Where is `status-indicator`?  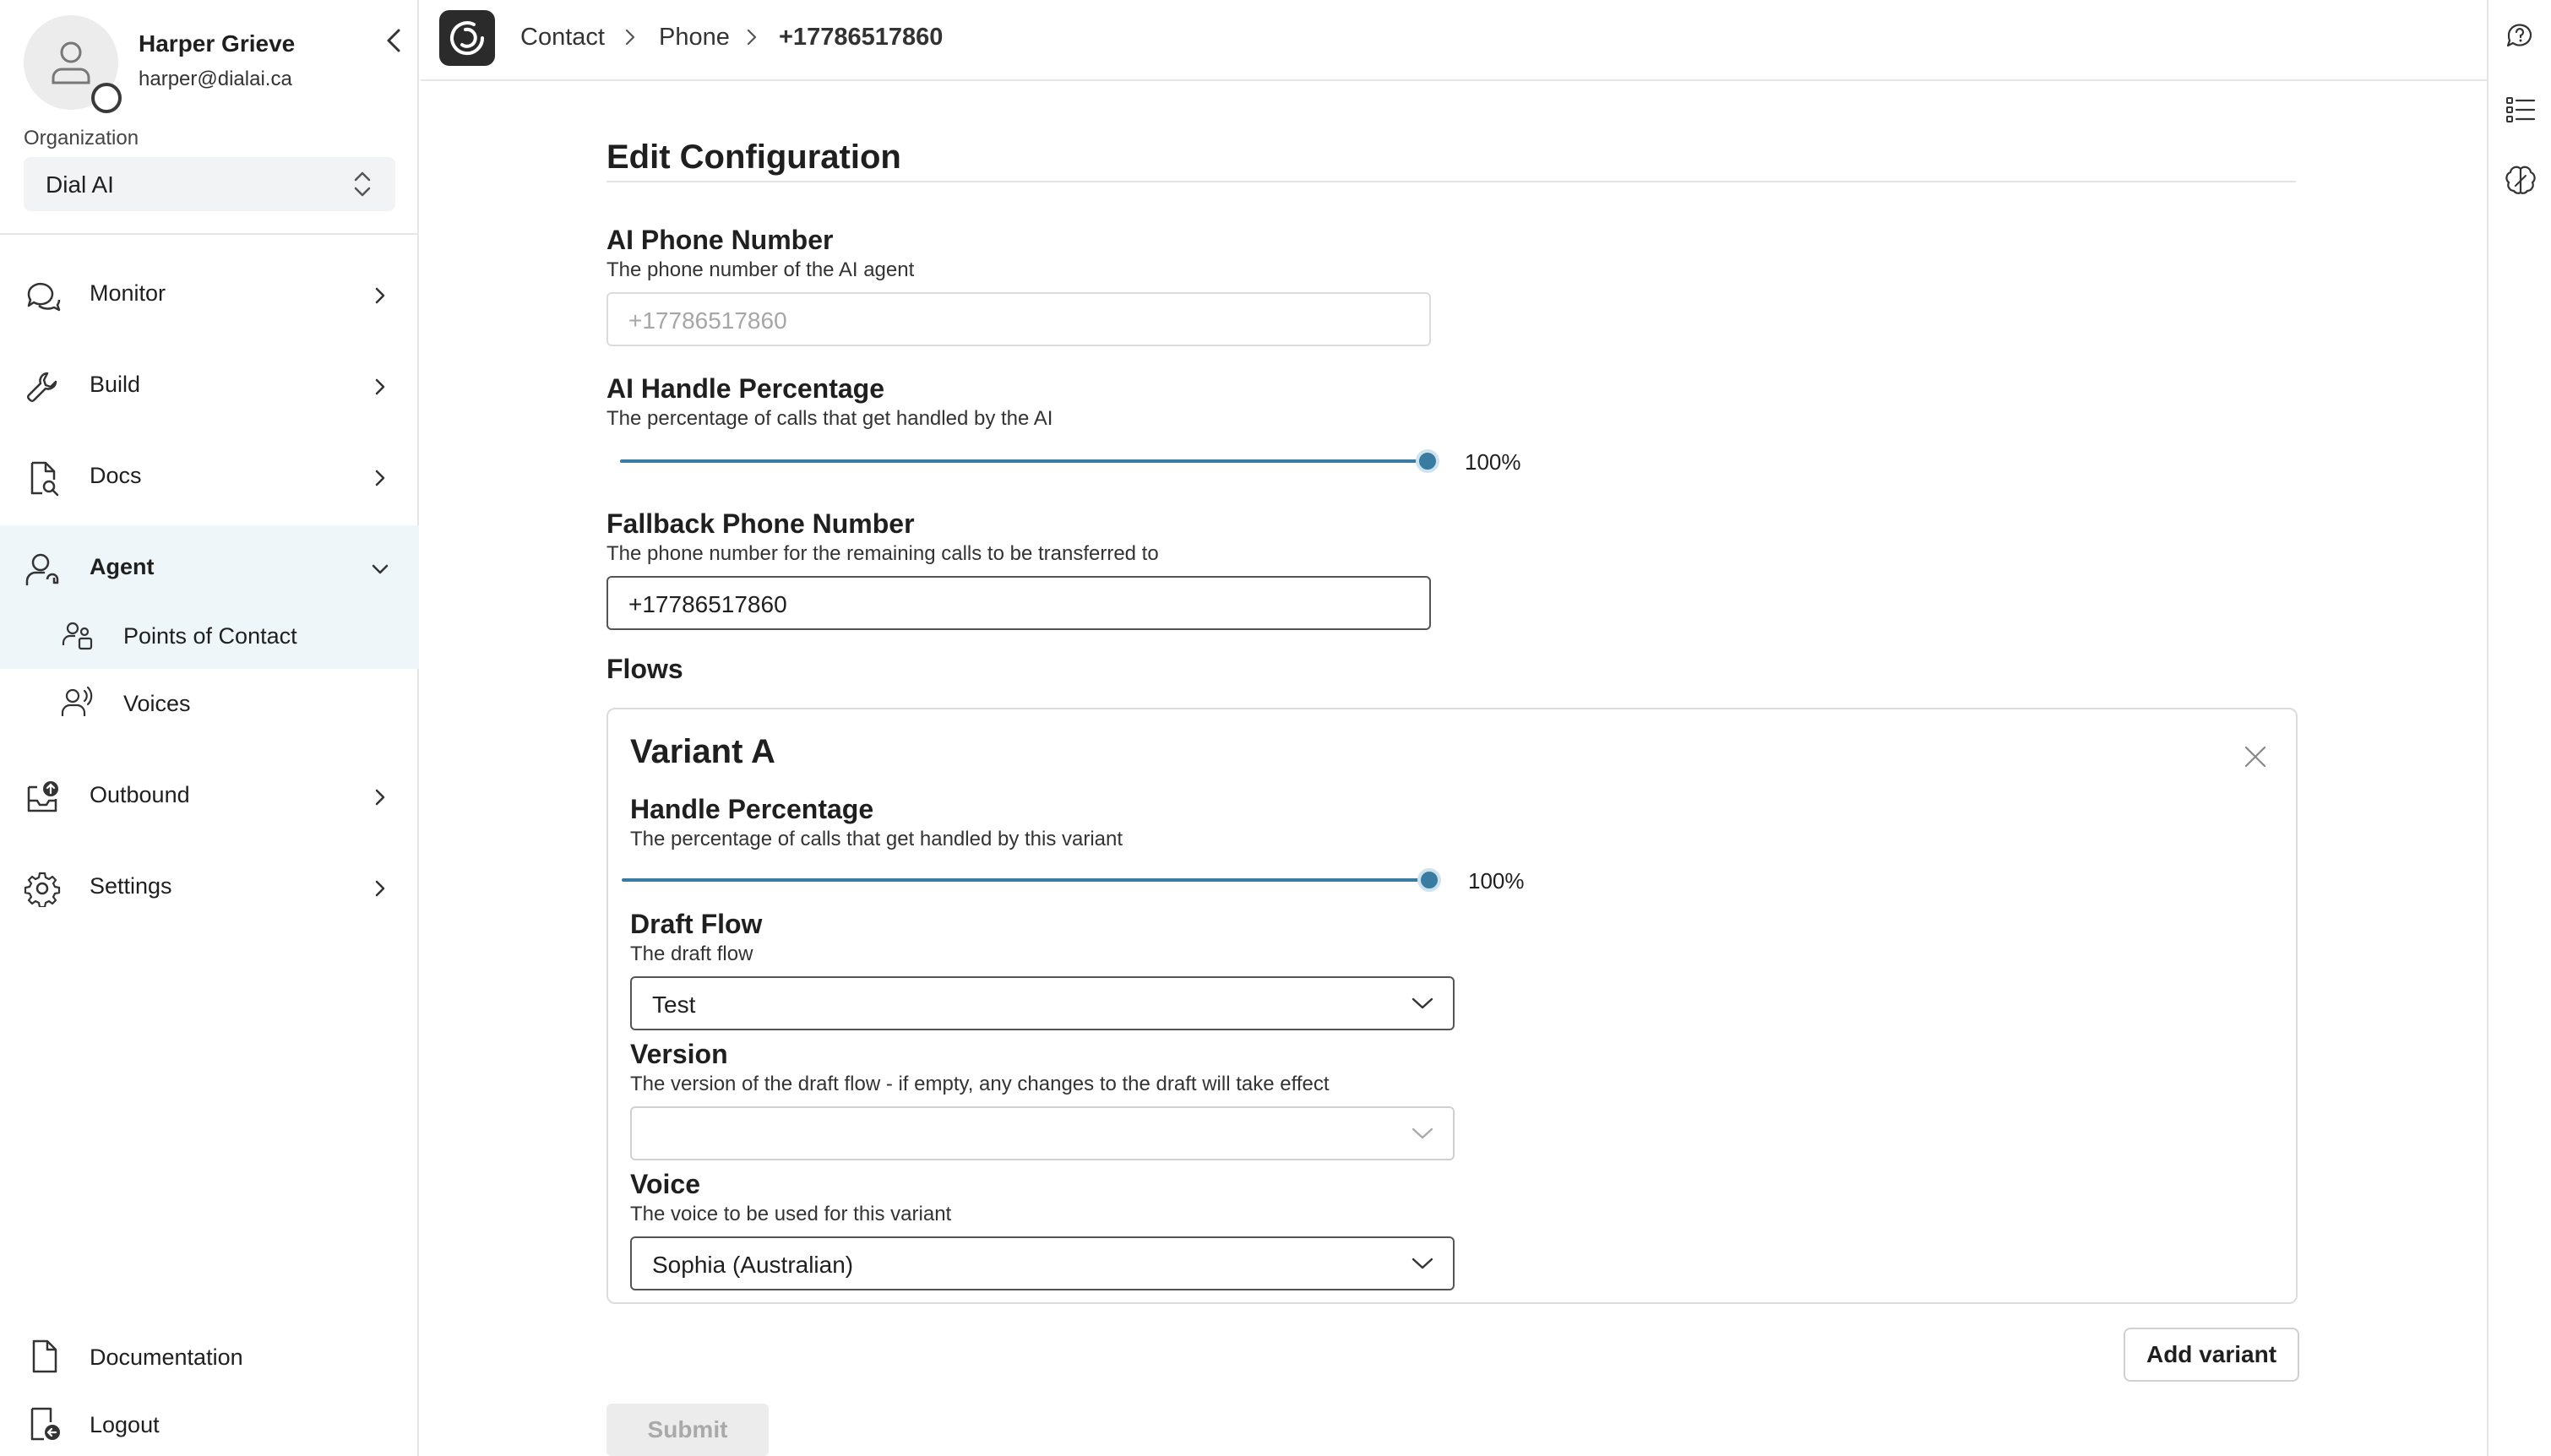
status-indicator is located at coordinates (106, 98).